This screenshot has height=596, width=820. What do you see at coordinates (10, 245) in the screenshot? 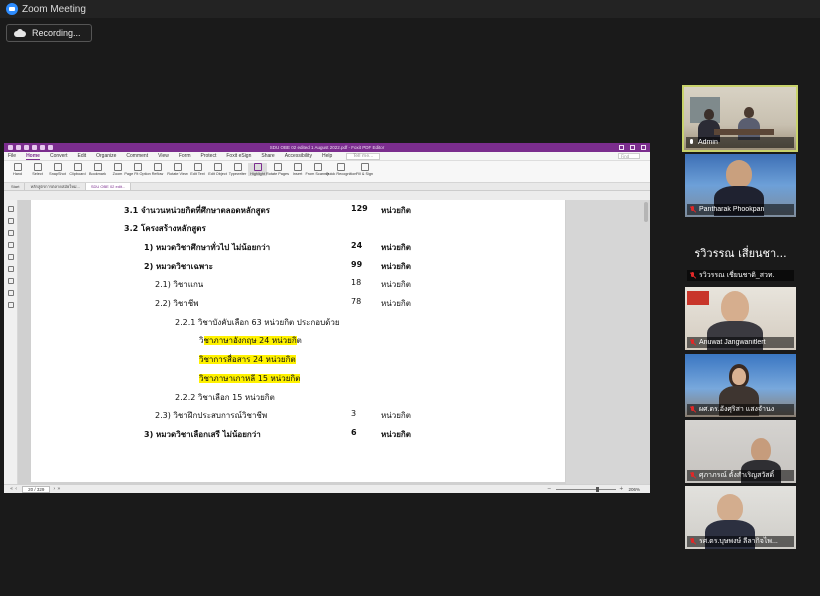
I see `layers-panel-icon` at bounding box center [10, 245].